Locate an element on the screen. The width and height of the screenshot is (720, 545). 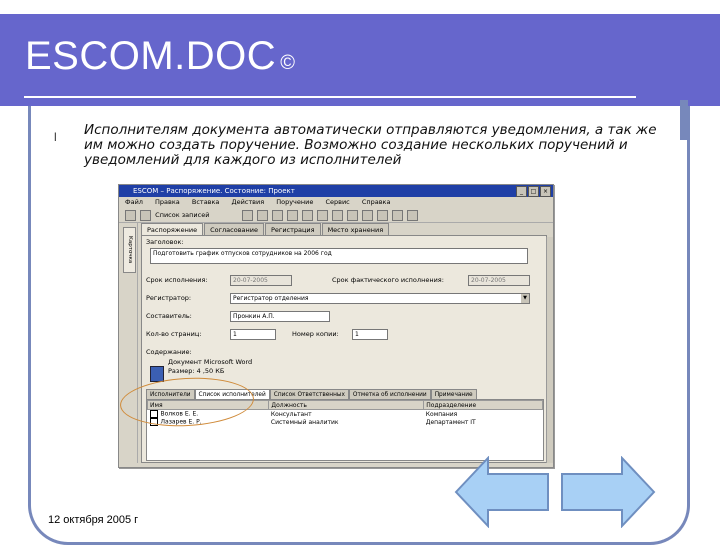
subtab-execution-mark: Отметка об исполнении is located at coordinates (389, 394).